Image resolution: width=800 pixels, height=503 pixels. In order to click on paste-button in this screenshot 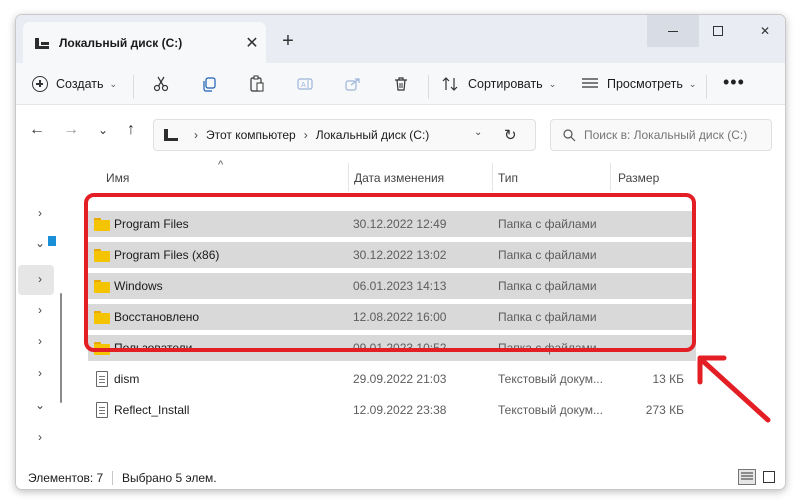, I will do `click(257, 84)`.